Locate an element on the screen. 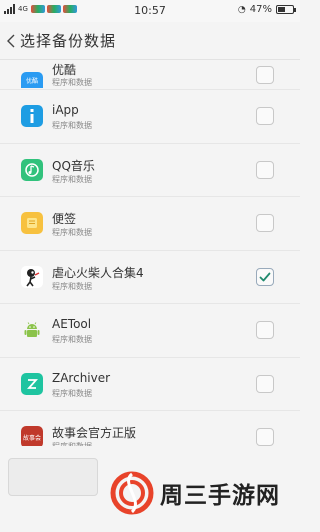  iapp-icon is located at coordinates (32, 116).